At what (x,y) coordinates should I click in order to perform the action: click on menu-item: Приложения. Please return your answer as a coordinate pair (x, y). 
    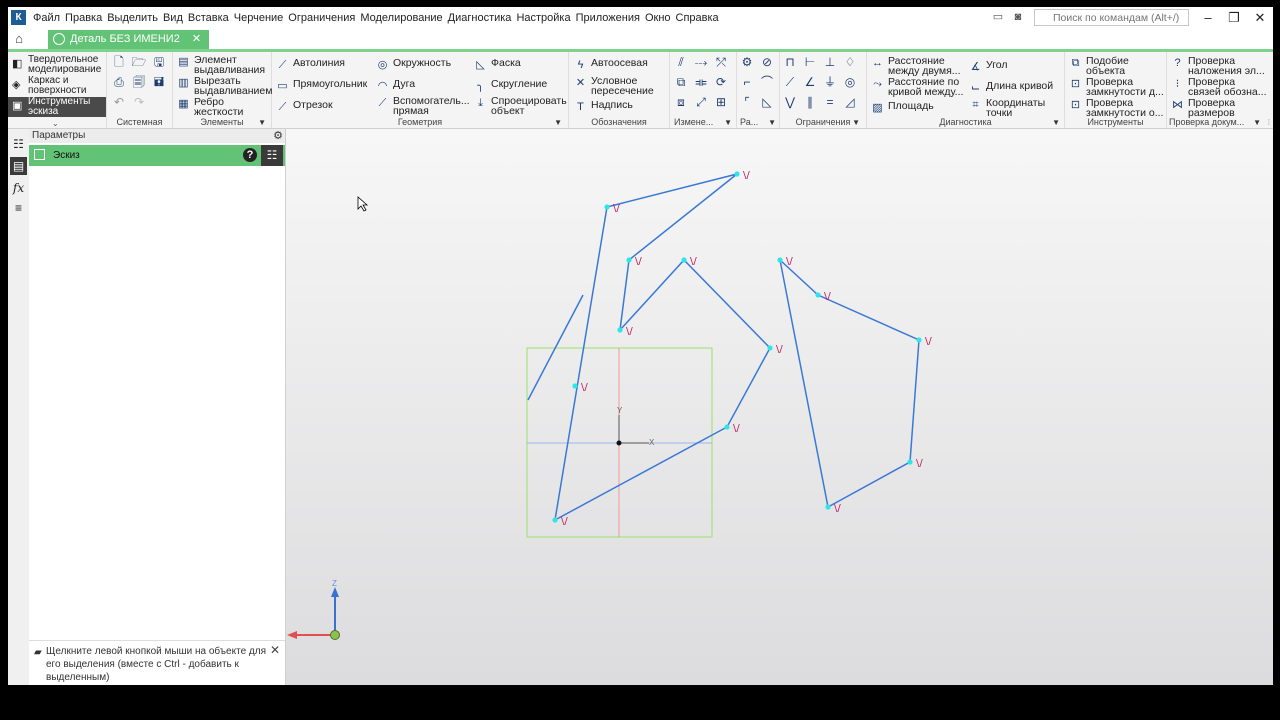
    Looking at the image, I should click on (610, 18).